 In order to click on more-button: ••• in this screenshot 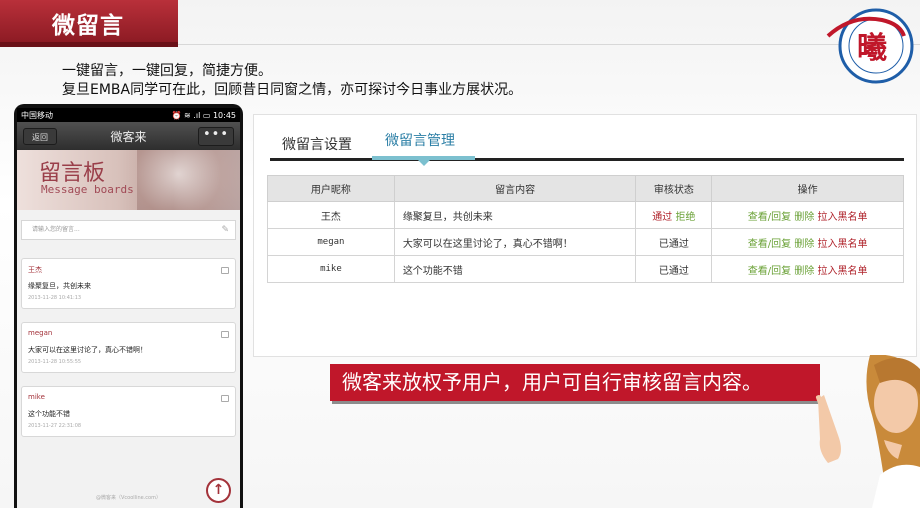, I will do `click(216, 136)`.